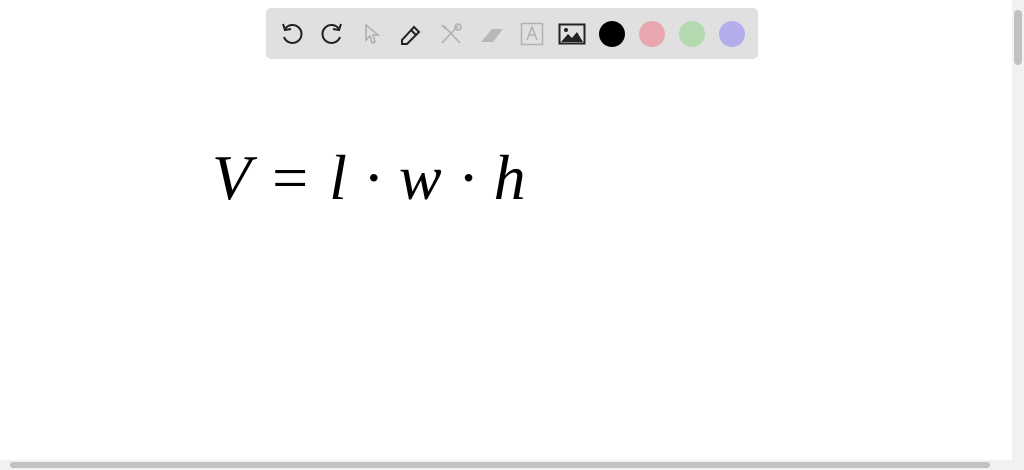  Describe the element at coordinates (692, 34) in the screenshot. I see `color-green-swatch` at that location.